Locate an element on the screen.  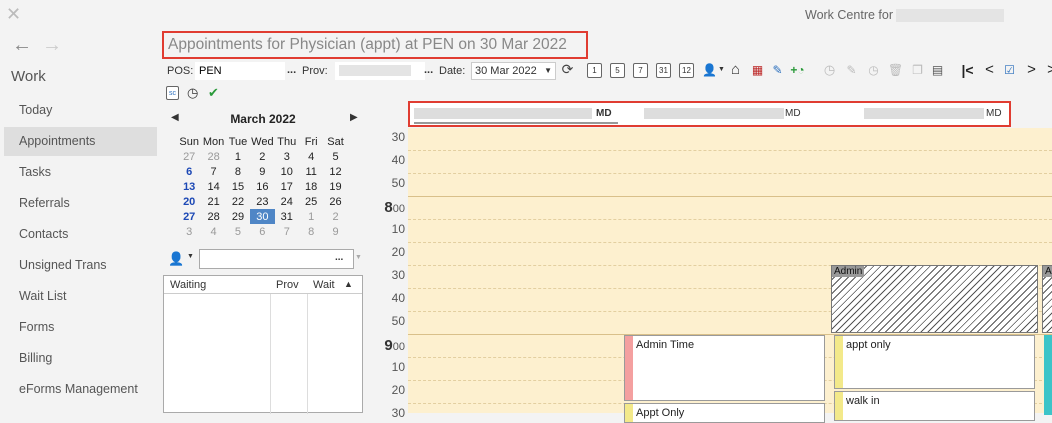
appointment-appt-only: Appt Only is located at coordinates (724, 413).